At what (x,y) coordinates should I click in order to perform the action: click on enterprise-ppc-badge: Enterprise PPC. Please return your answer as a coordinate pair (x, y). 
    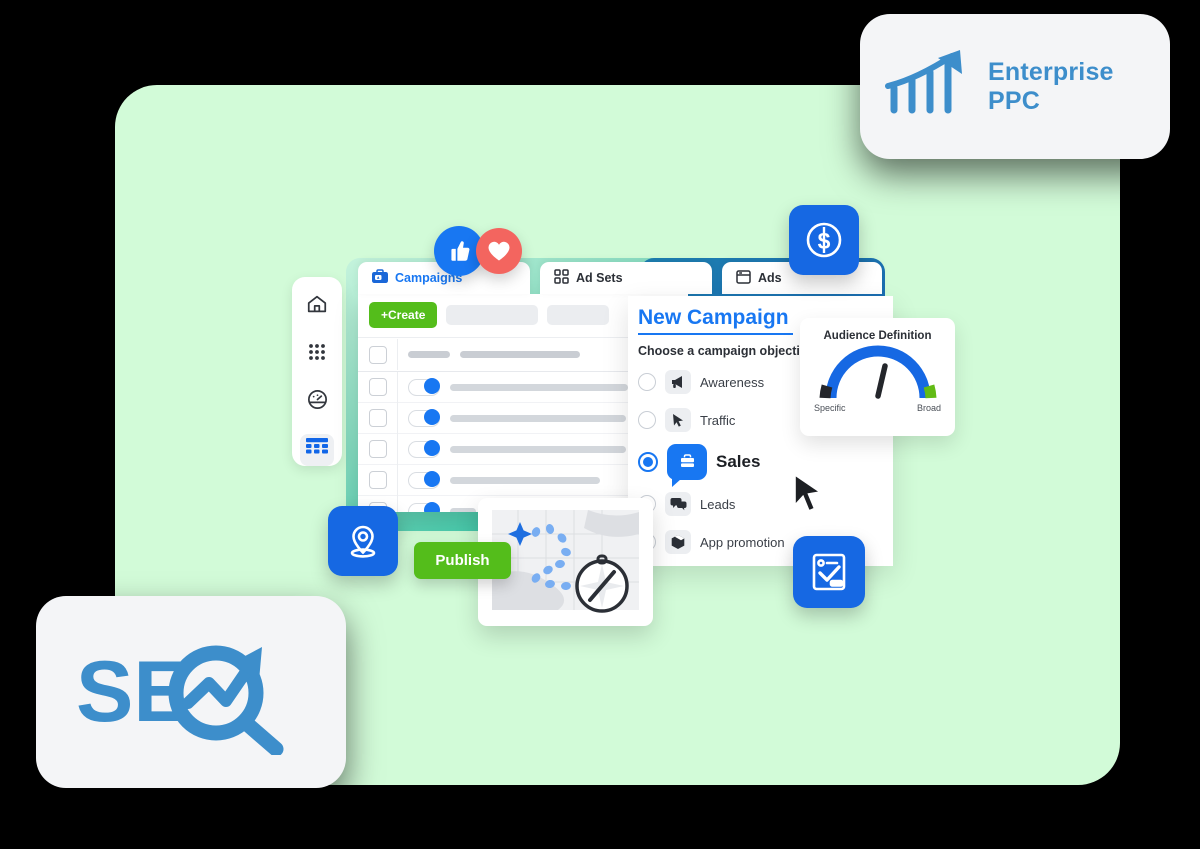
    Looking at the image, I should click on (1015, 86).